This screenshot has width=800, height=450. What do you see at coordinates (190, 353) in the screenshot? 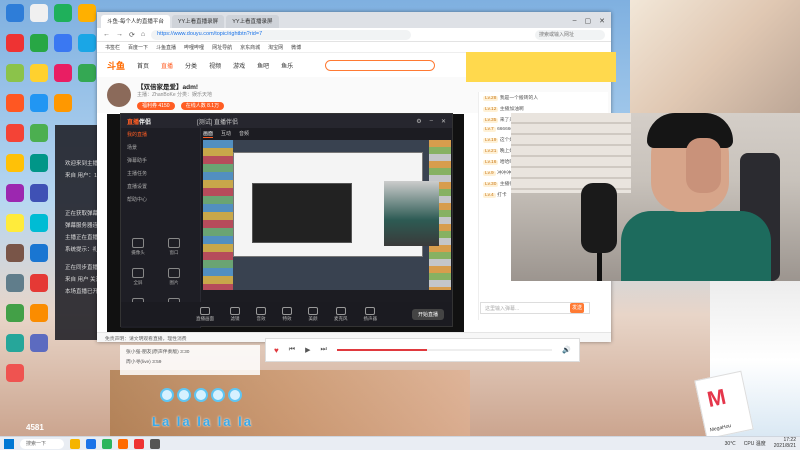
I see `list-item: 张小强-朋友(原声伴奏版) 3:30` at bounding box center [190, 353].